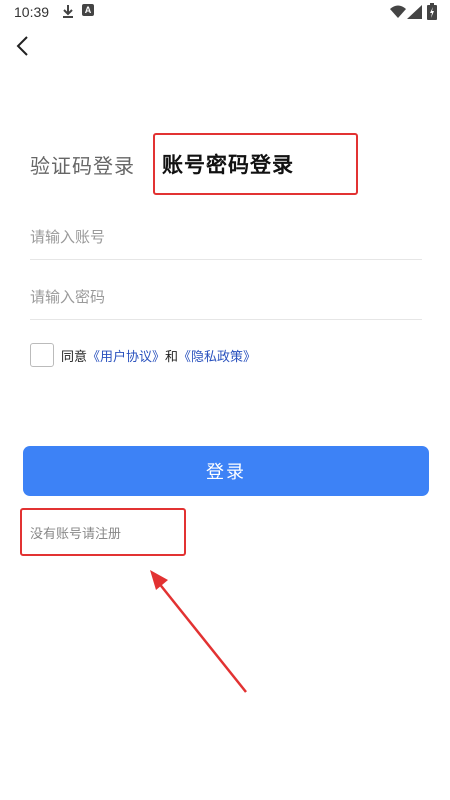 The height and width of the screenshot is (800, 450). What do you see at coordinates (255, 164) in the screenshot?
I see `annotation-box-tab` at bounding box center [255, 164].